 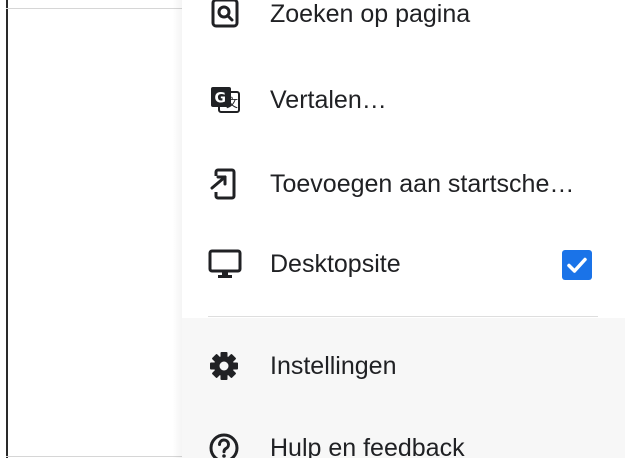 I want to click on find-in-page-icon, so click(x=226, y=15).